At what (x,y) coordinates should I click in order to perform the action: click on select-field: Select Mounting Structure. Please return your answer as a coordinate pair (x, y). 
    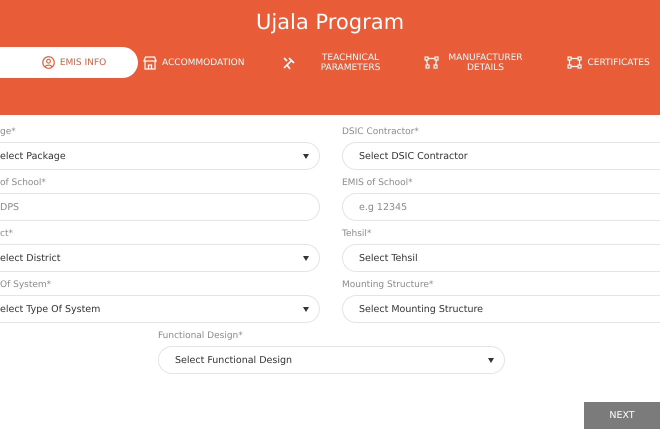
    Looking at the image, I should click on (501, 309).